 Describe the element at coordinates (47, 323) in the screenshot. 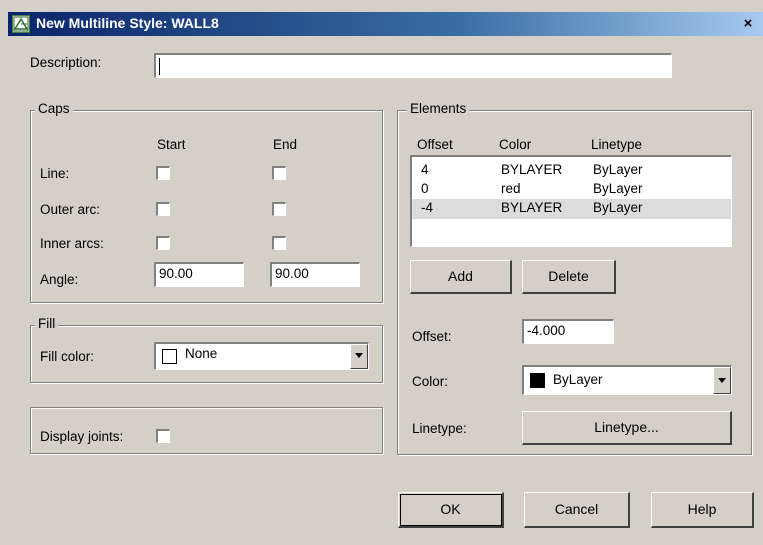

I see `fill-group-title: Fill` at that location.